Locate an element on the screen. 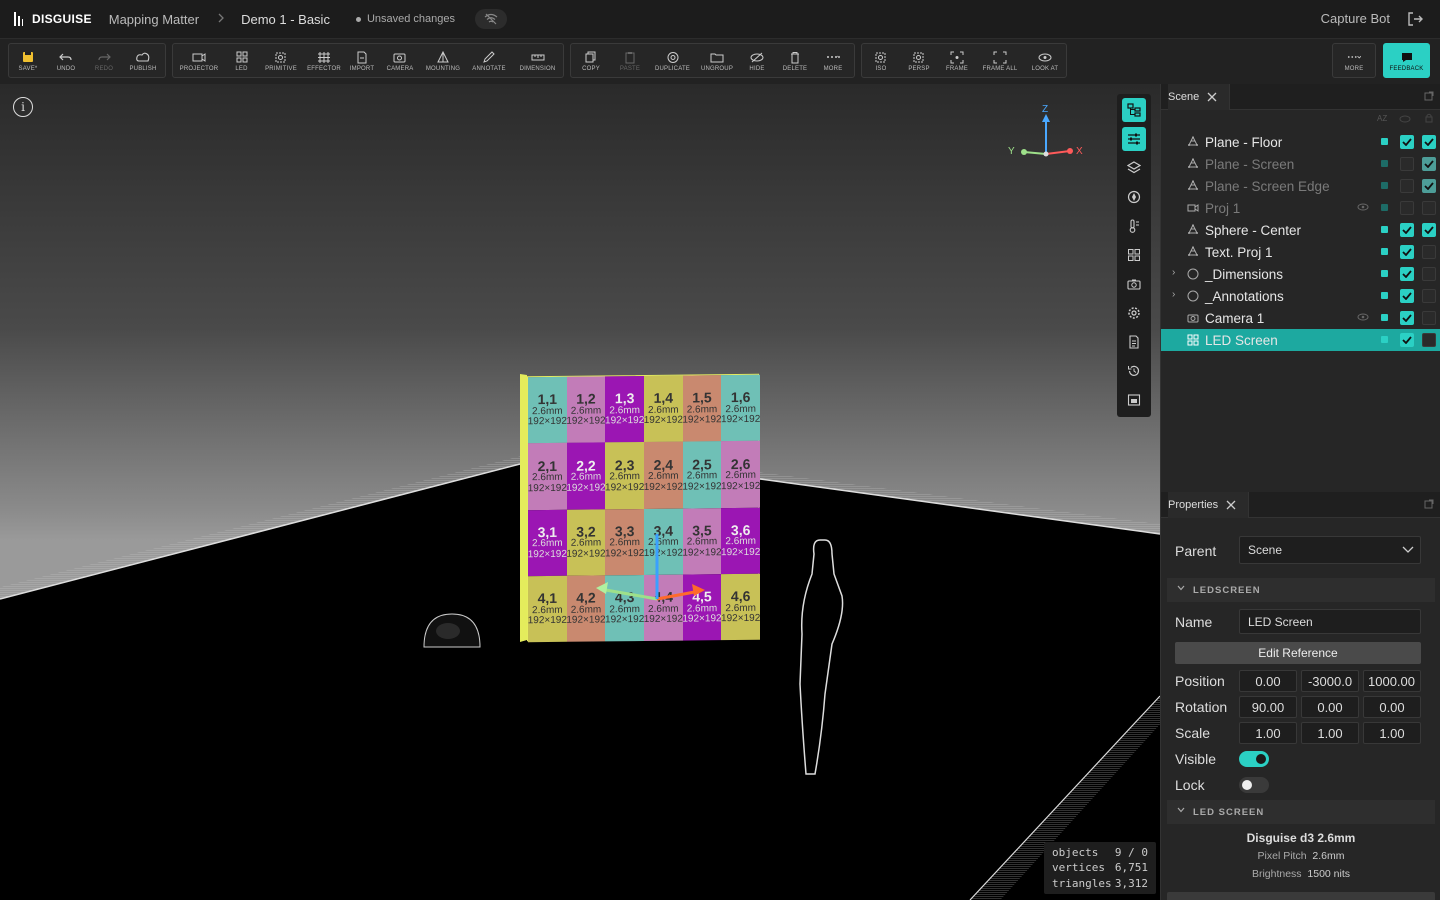 This screenshot has height=900, width=1440. grid-tool is located at coordinates (1134, 255).